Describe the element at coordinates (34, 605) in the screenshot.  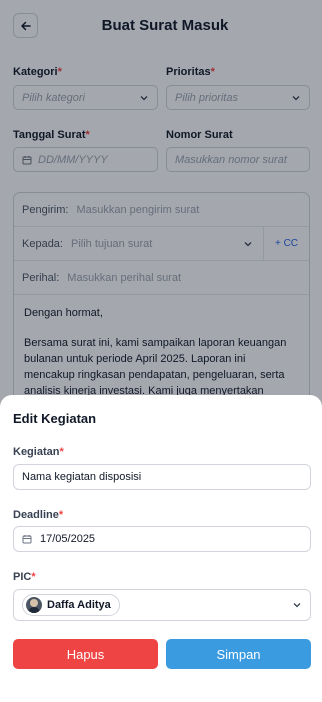
I see `avatar` at that location.